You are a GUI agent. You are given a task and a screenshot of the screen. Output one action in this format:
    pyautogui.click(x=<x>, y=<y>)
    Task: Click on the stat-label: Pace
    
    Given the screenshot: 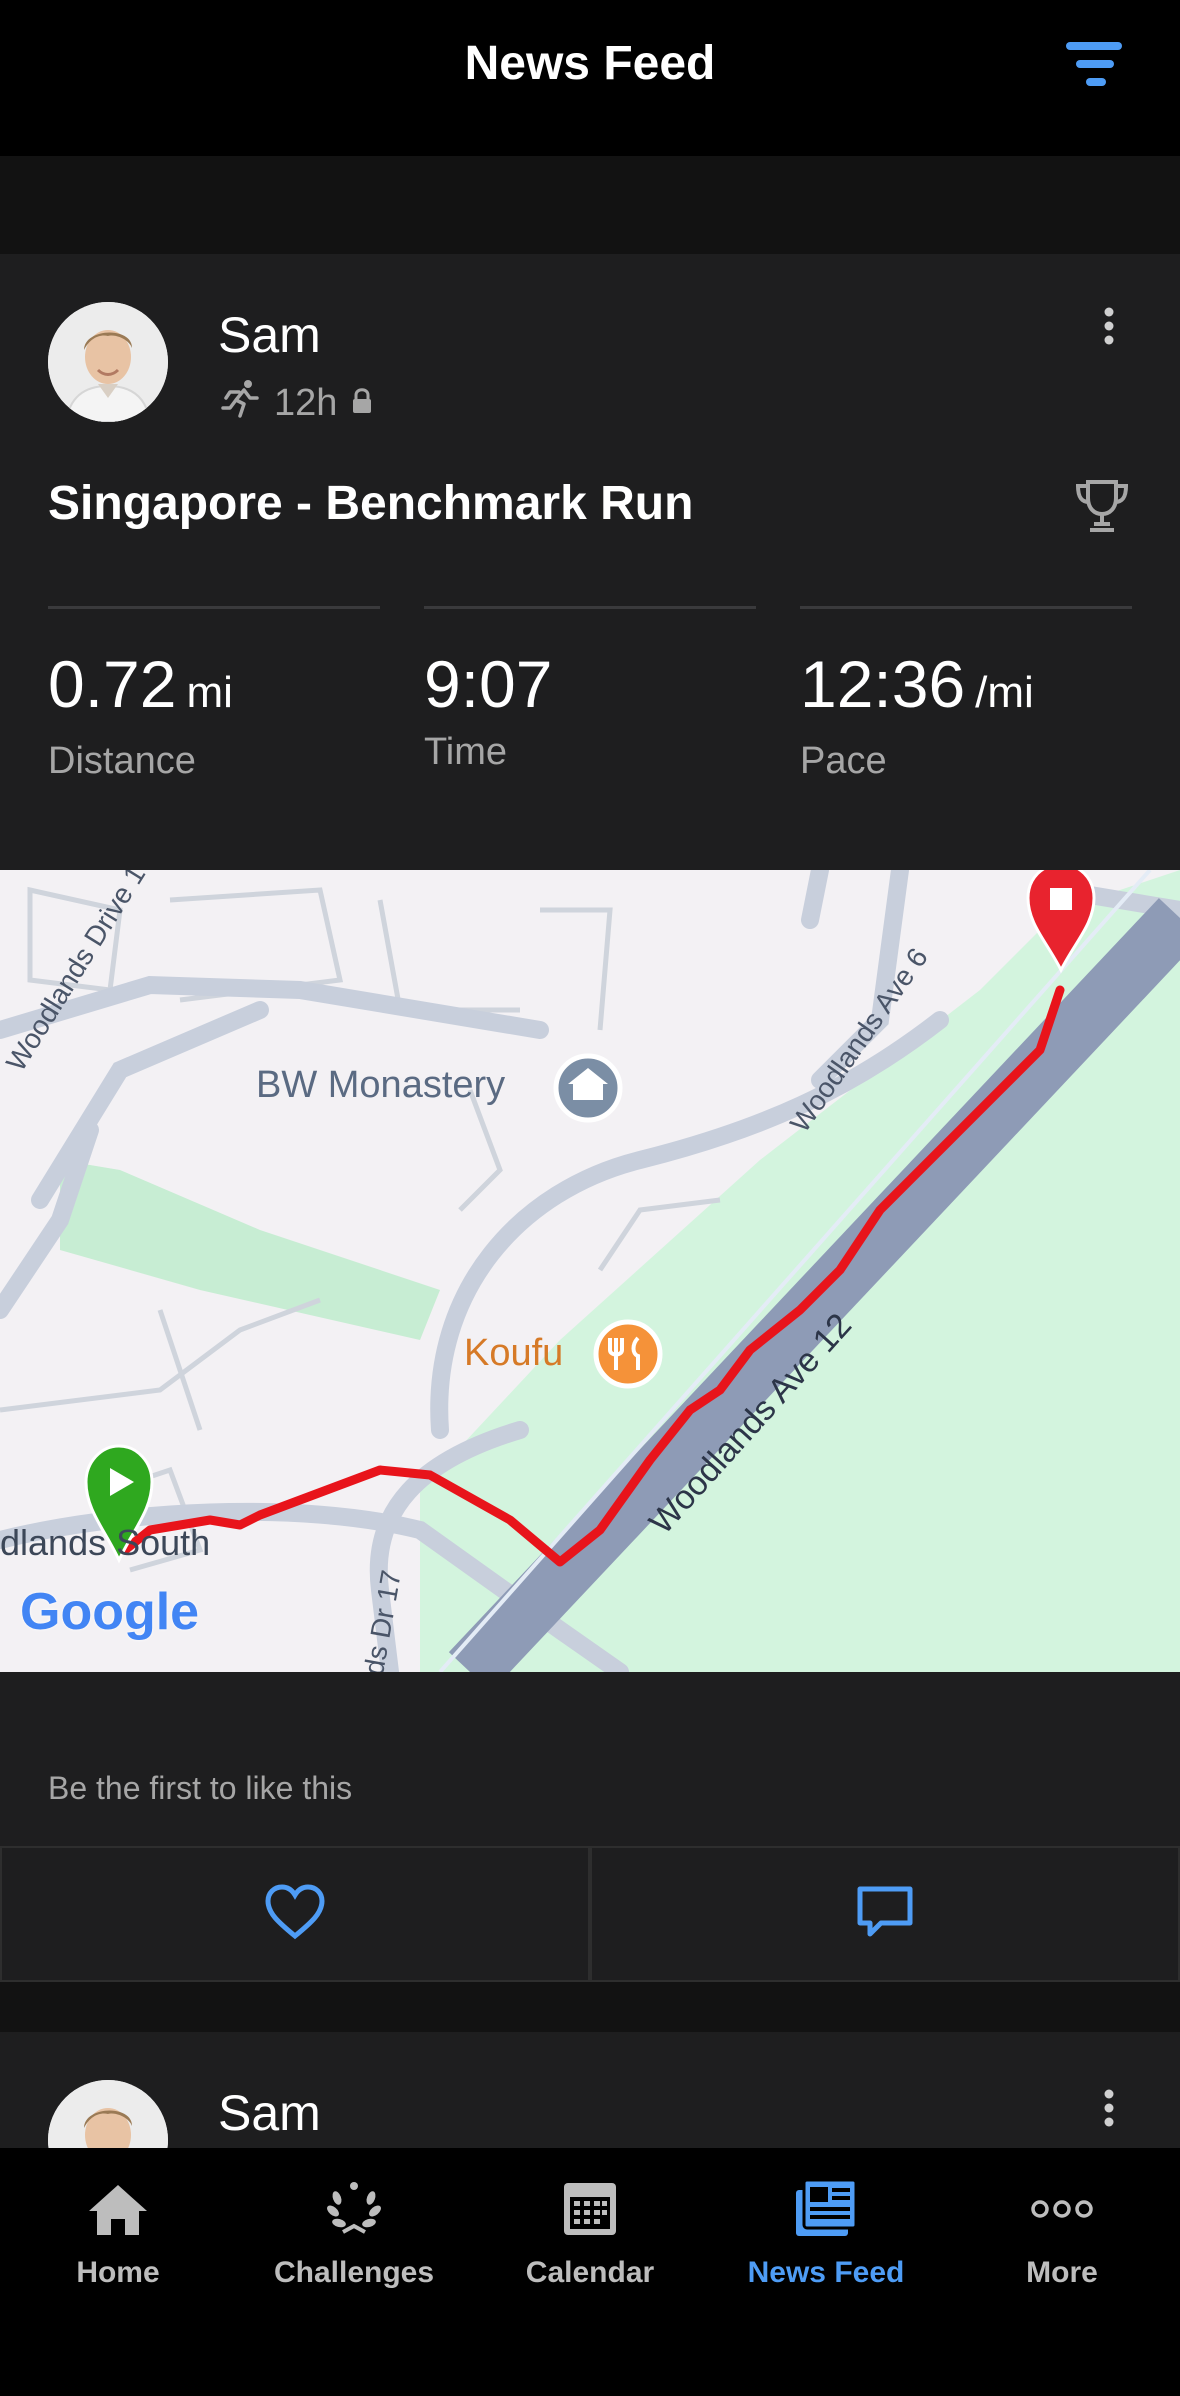 What is the action you would take?
    pyautogui.click(x=843, y=761)
    